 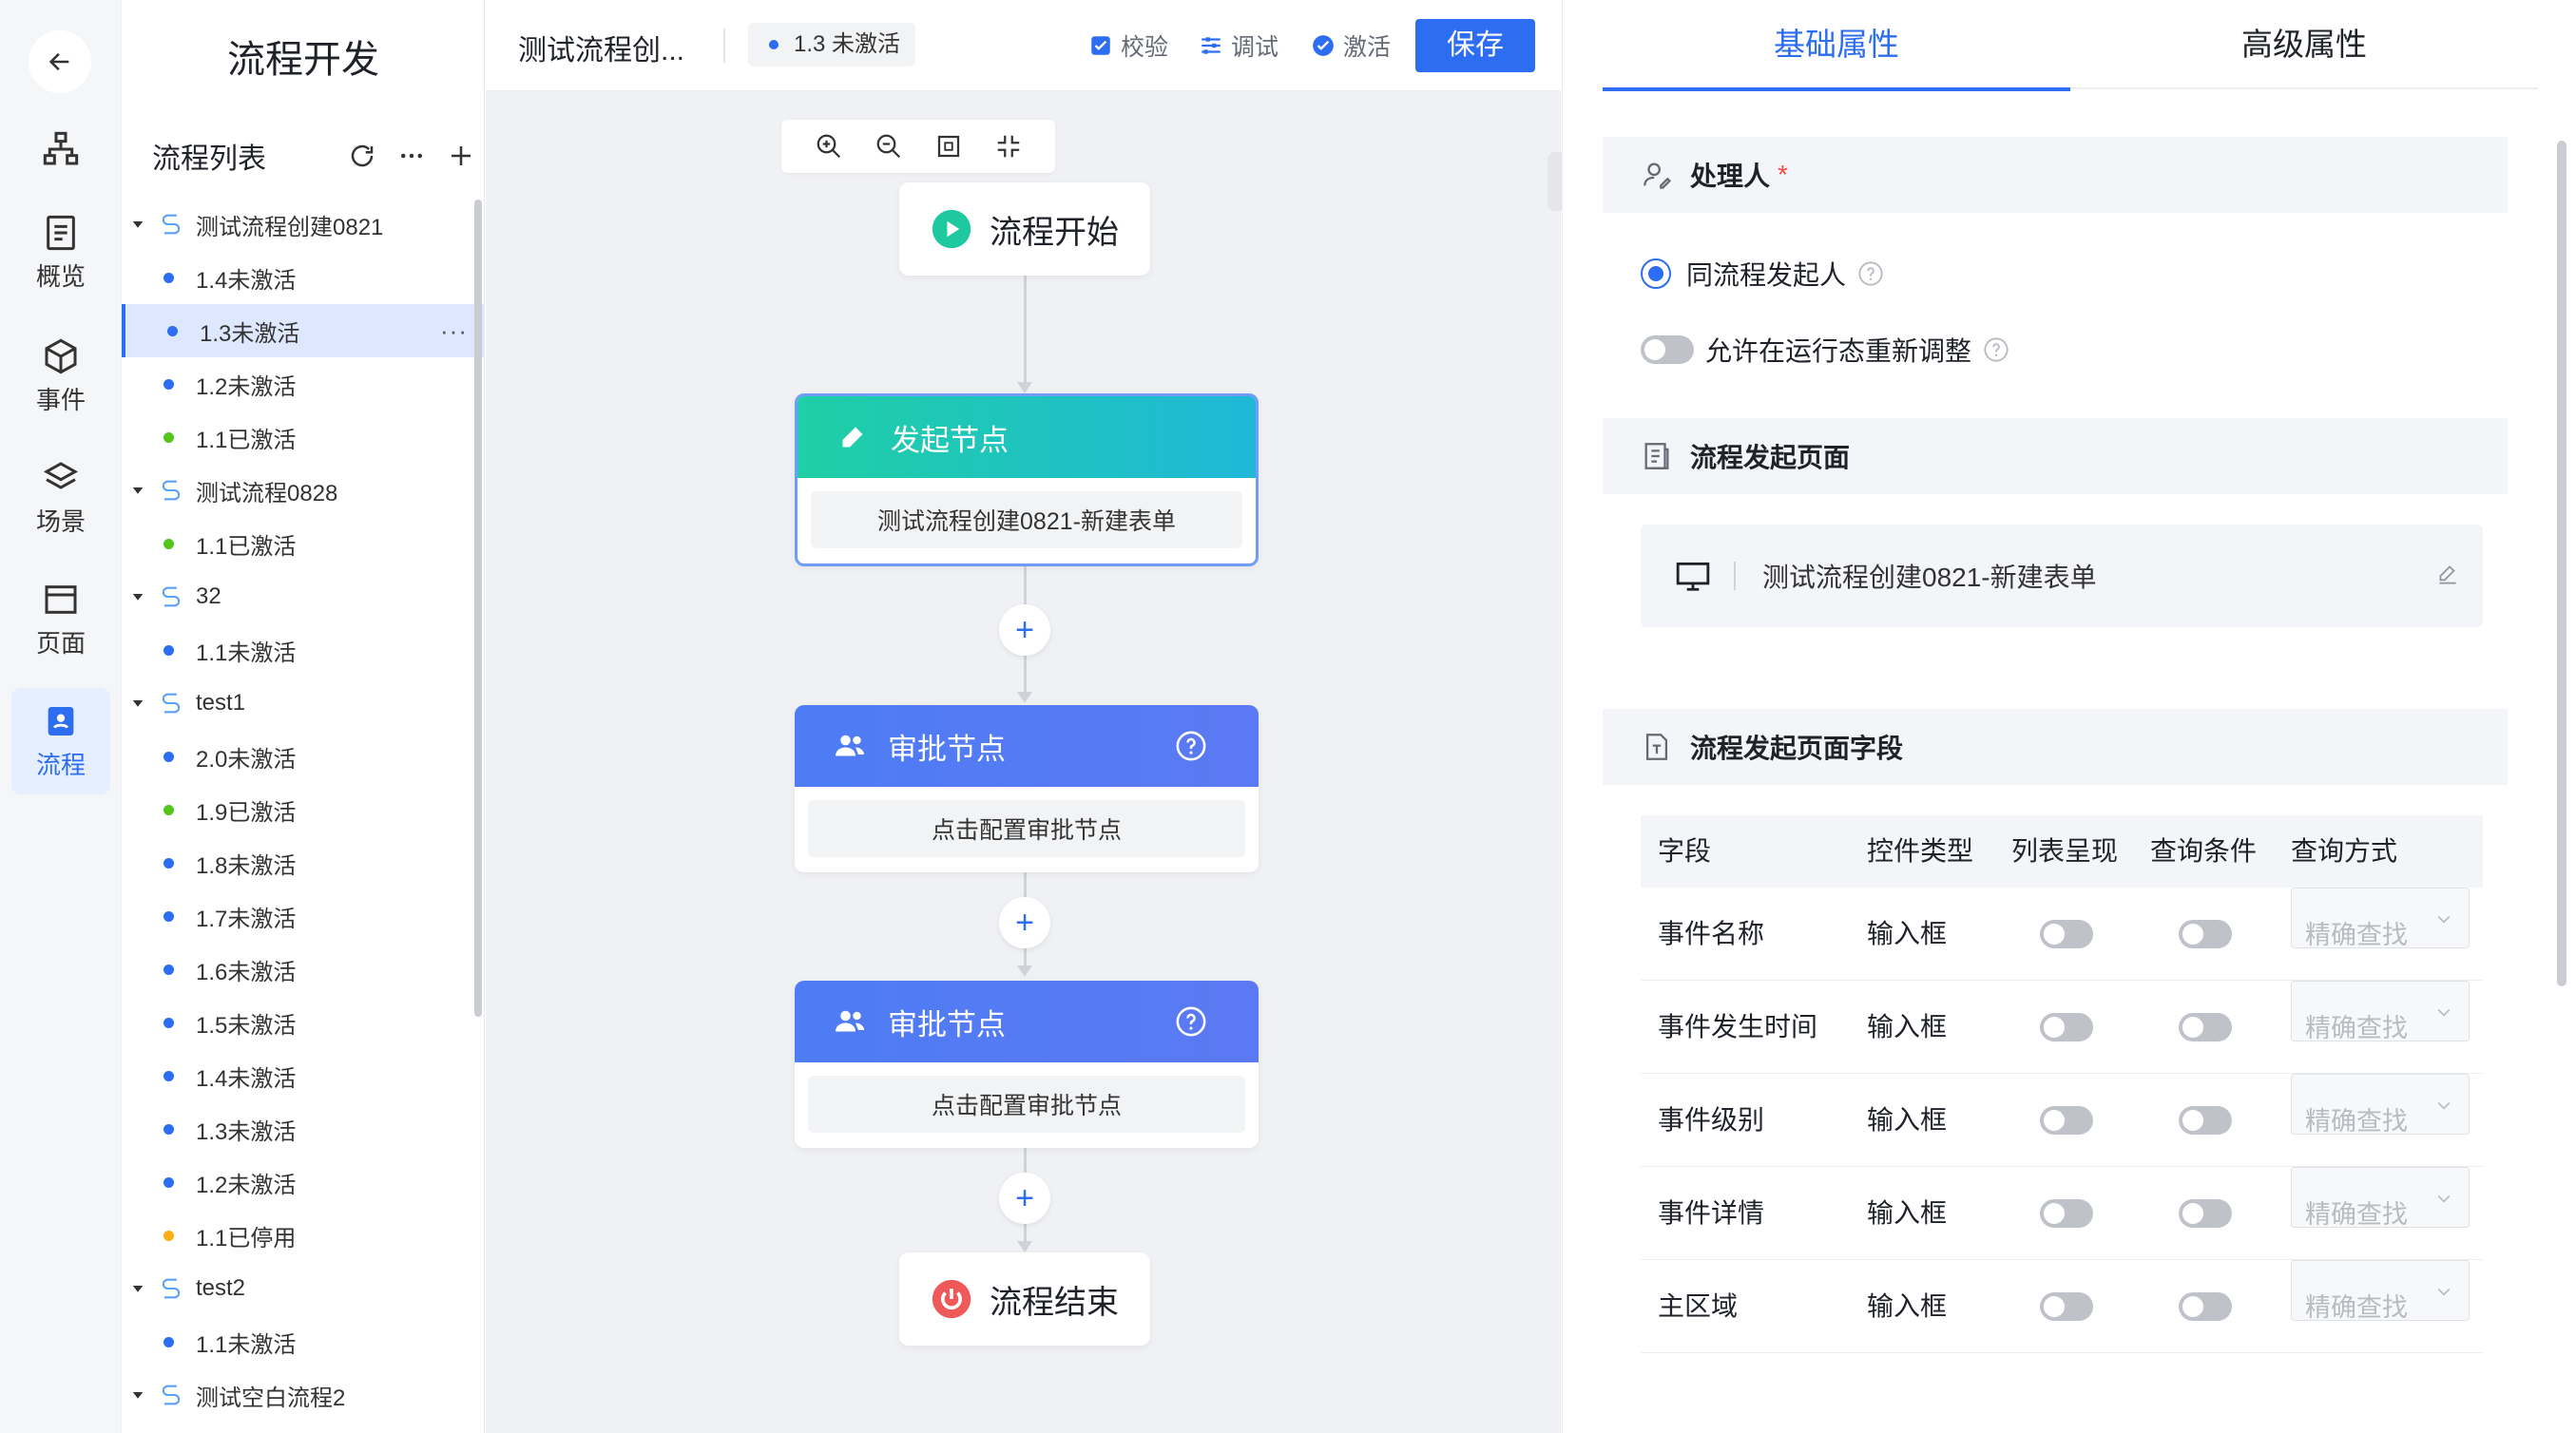 What do you see at coordinates (362, 156) in the screenshot?
I see `refresh-icon` at bounding box center [362, 156].